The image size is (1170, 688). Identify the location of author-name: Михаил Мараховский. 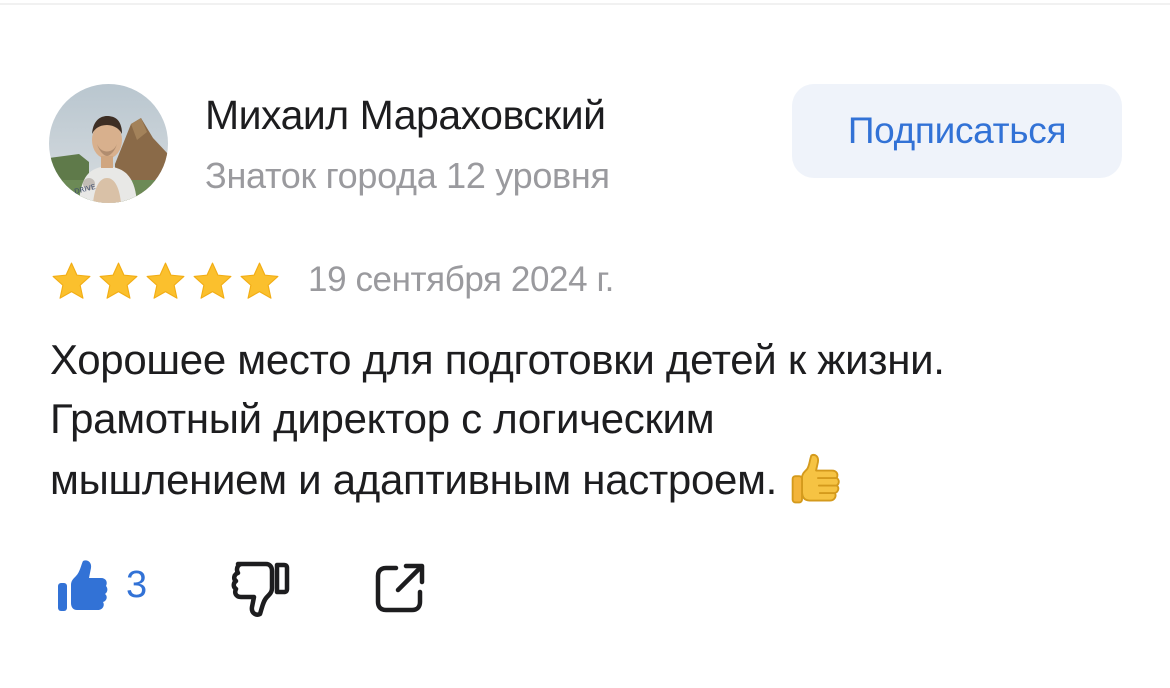
(405, 115).